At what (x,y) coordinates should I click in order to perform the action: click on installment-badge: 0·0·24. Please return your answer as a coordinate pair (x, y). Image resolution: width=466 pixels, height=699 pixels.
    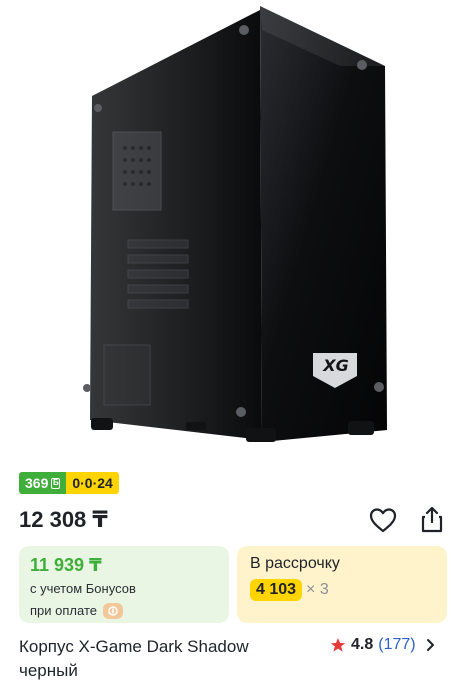
    Looking at the image, I should click on (92, 483).